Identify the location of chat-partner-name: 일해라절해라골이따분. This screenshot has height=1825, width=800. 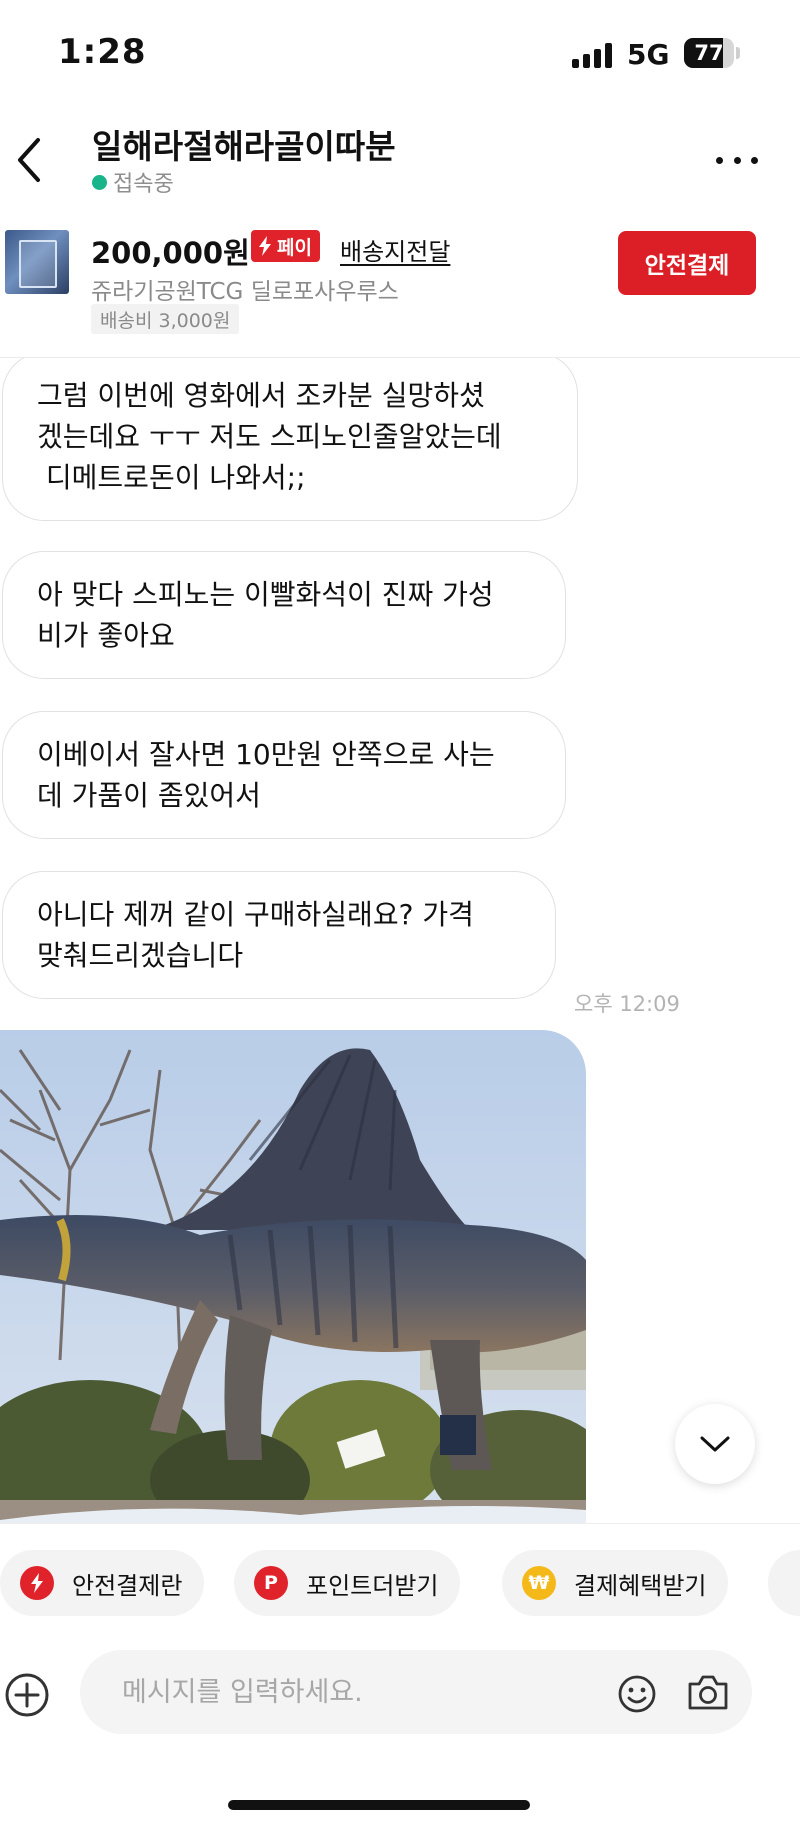
(244, 144).